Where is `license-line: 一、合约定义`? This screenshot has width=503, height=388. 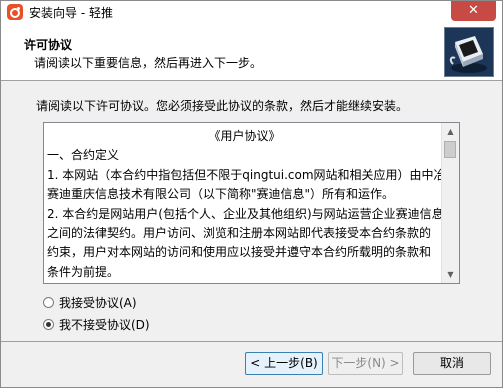 license-line: 一、合约定义 is located at coordinates (83, 155).